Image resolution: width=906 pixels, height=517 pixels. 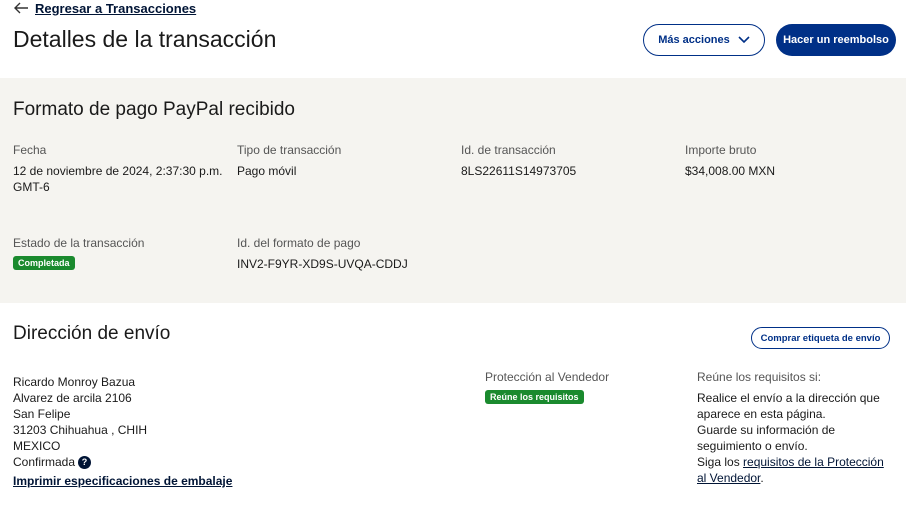 What do you see at coordinates (508, 150) in the screenshot?
I see `transaction-id-label: Id. de transacción` at bounding box center [508, 150].